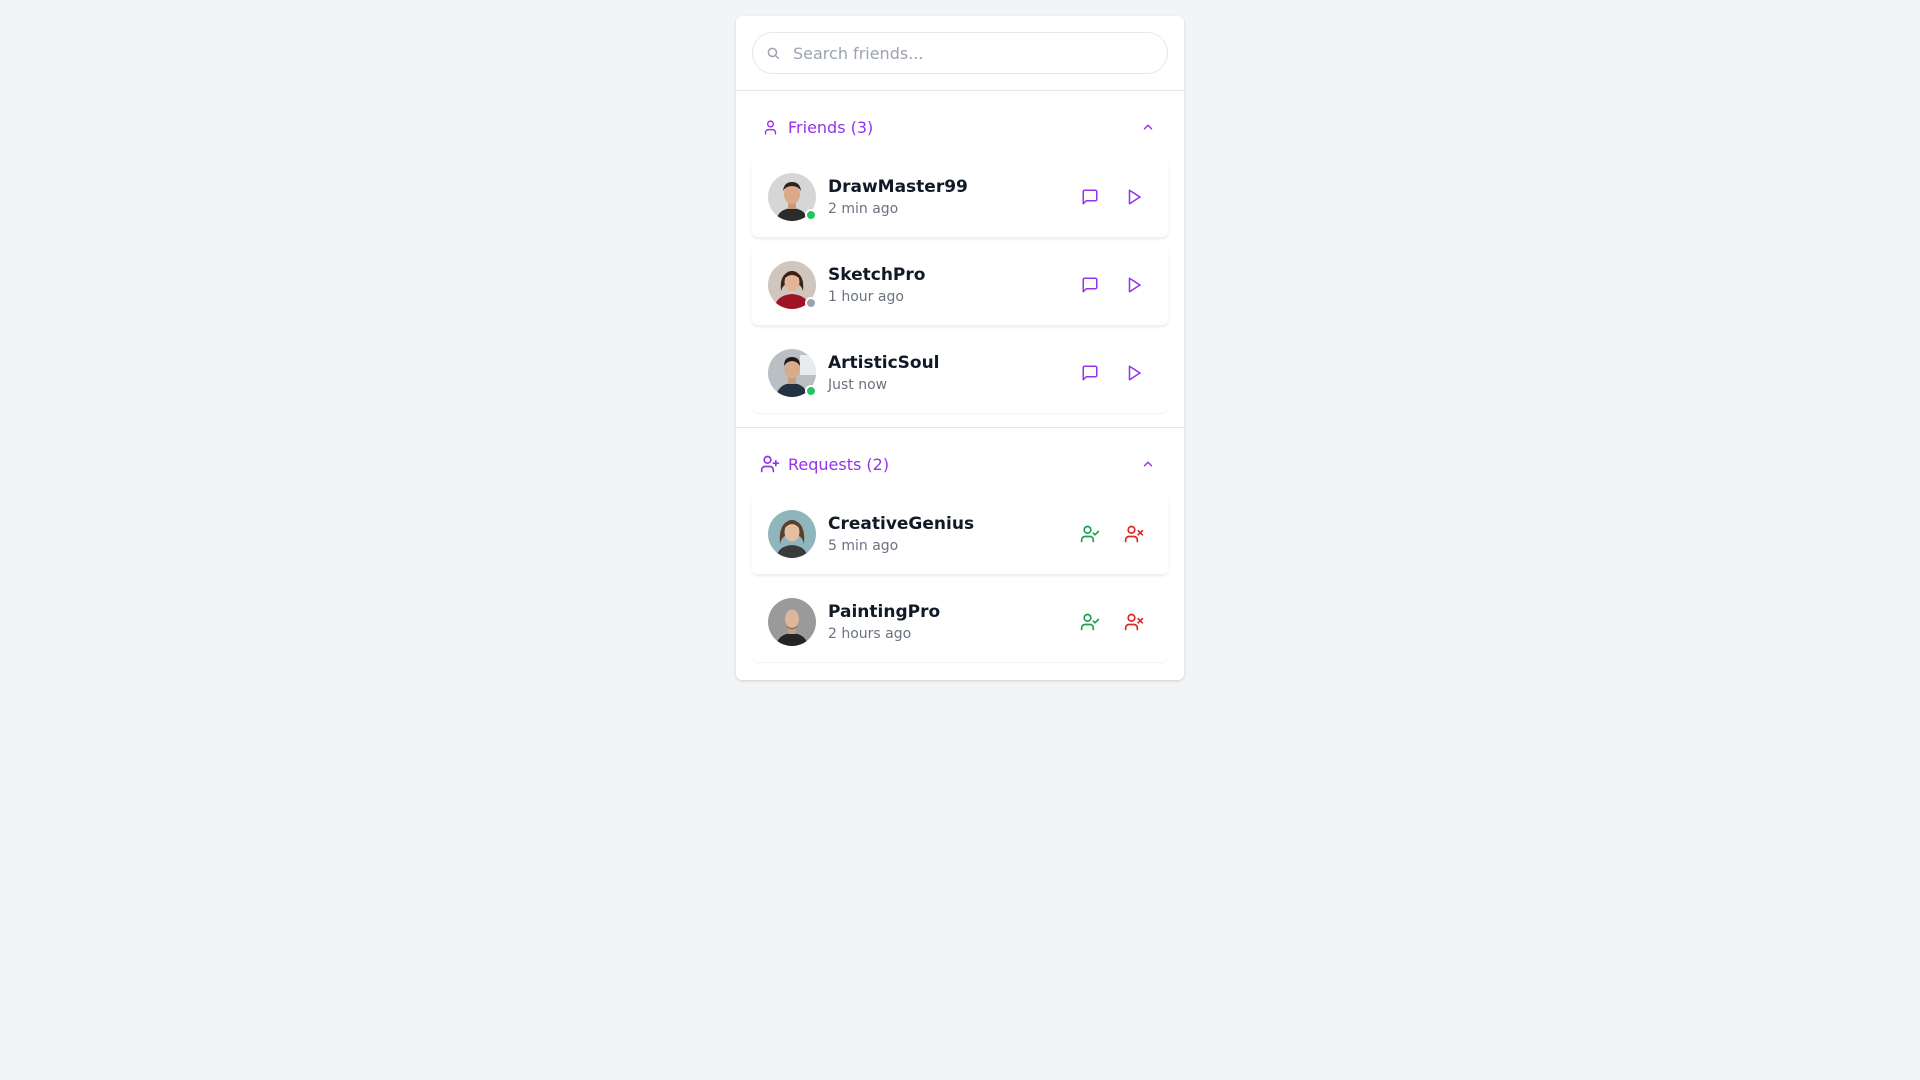  I want to click on friend-last-seen: 2 min ago, so click(863, 208).